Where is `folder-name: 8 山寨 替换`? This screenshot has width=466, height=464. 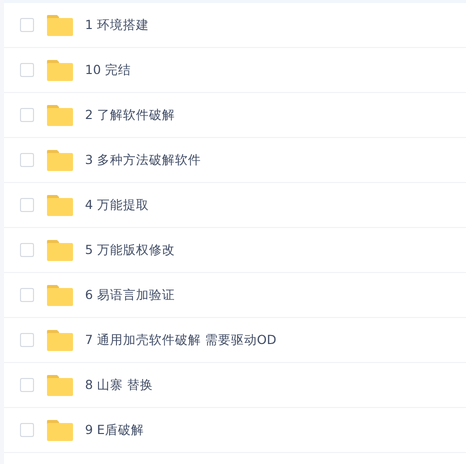 folder-name: 8 山寨 替换 is located at coordinates (119, 385).